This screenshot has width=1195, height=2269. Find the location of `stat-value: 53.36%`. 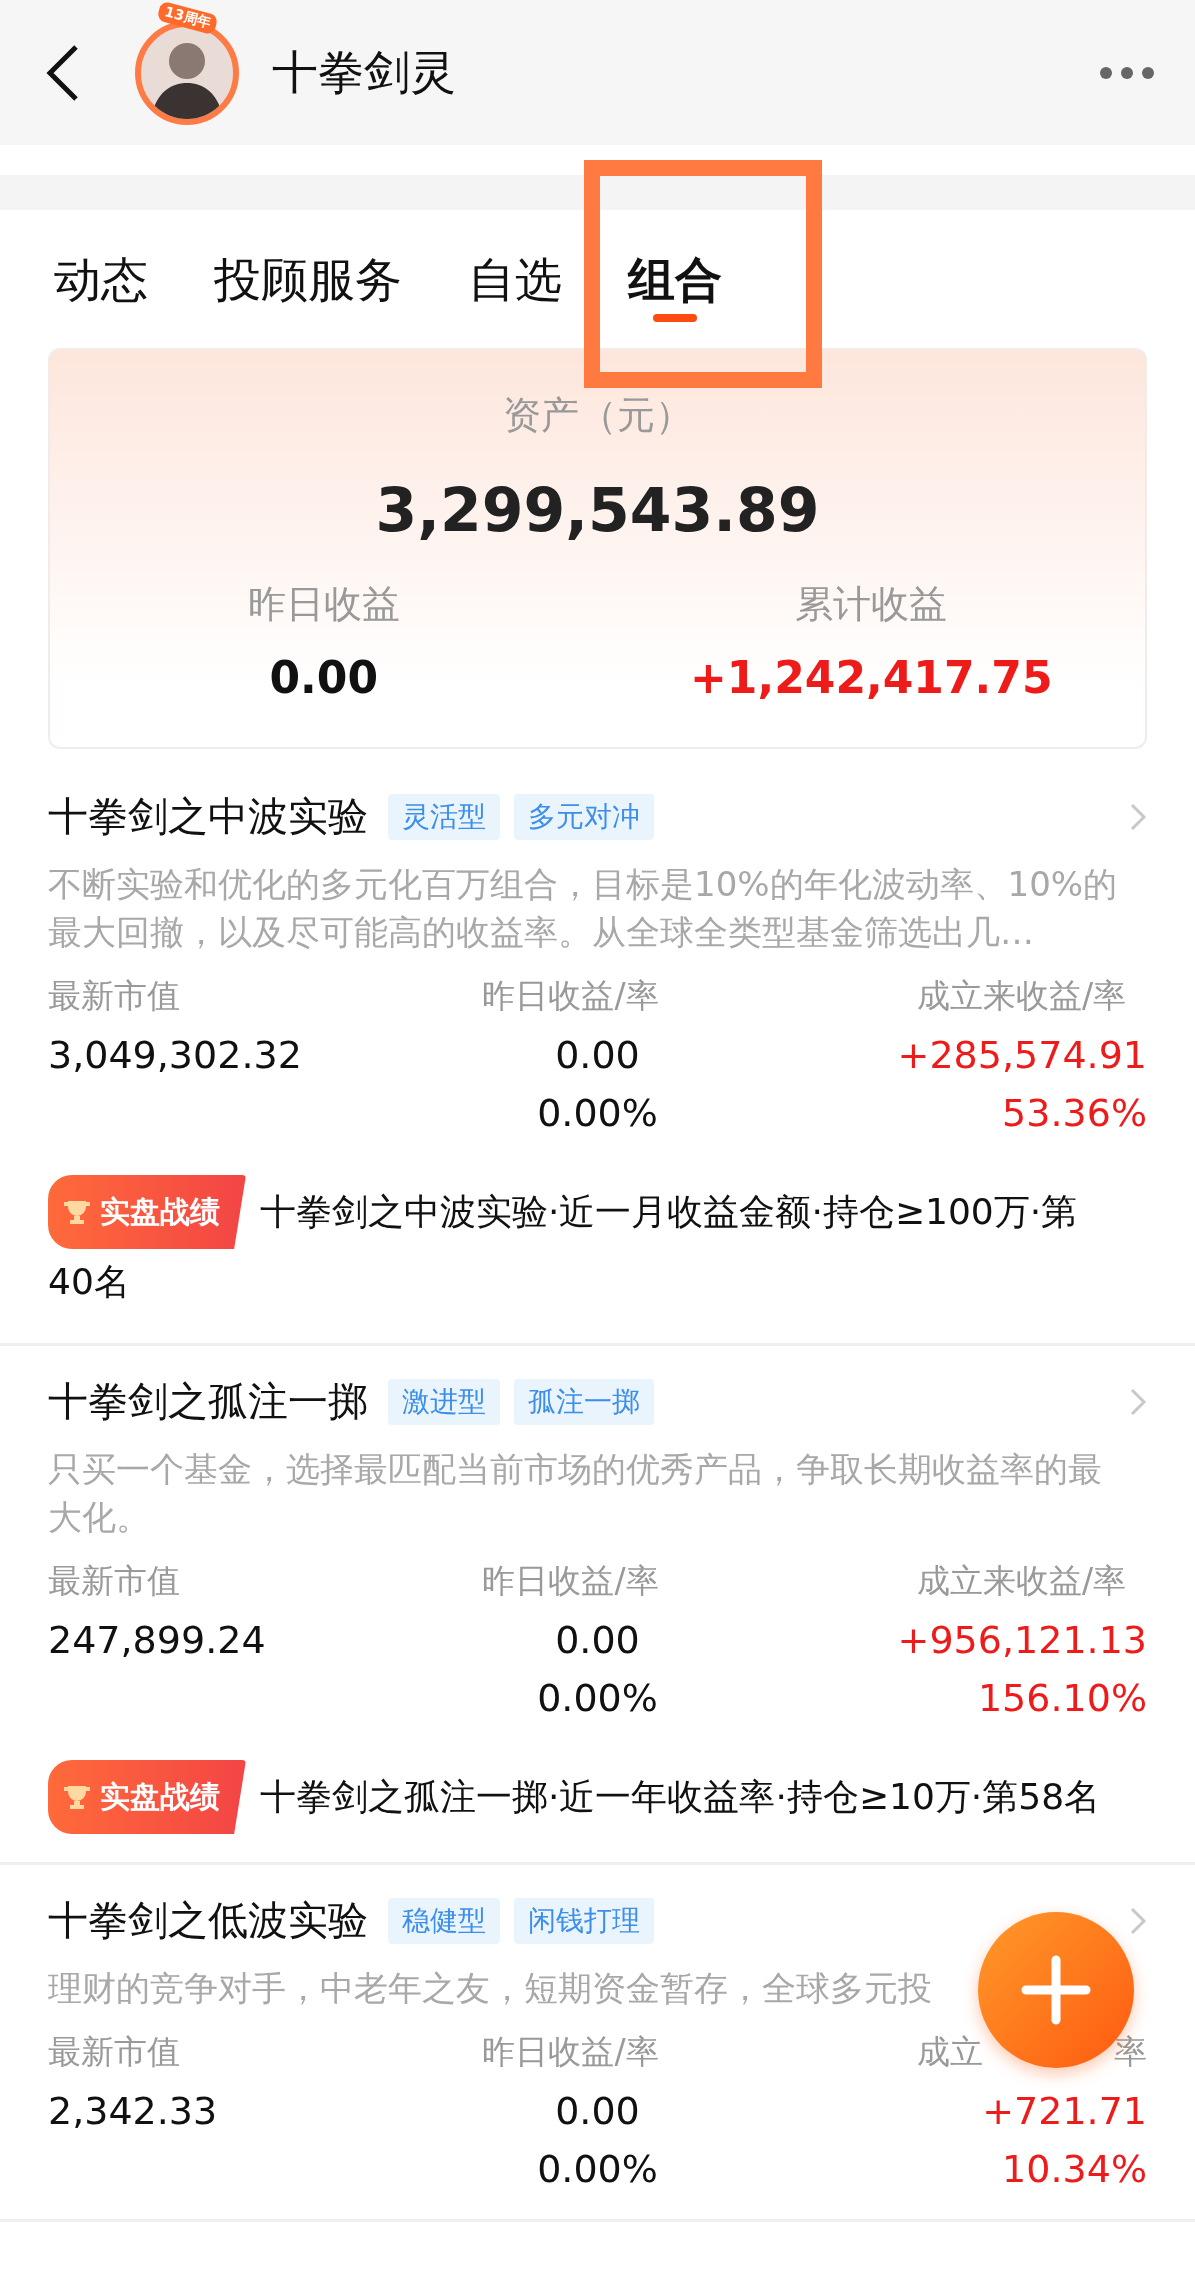

stat-value: 53.36% is located at coordinates (1074, 1113).